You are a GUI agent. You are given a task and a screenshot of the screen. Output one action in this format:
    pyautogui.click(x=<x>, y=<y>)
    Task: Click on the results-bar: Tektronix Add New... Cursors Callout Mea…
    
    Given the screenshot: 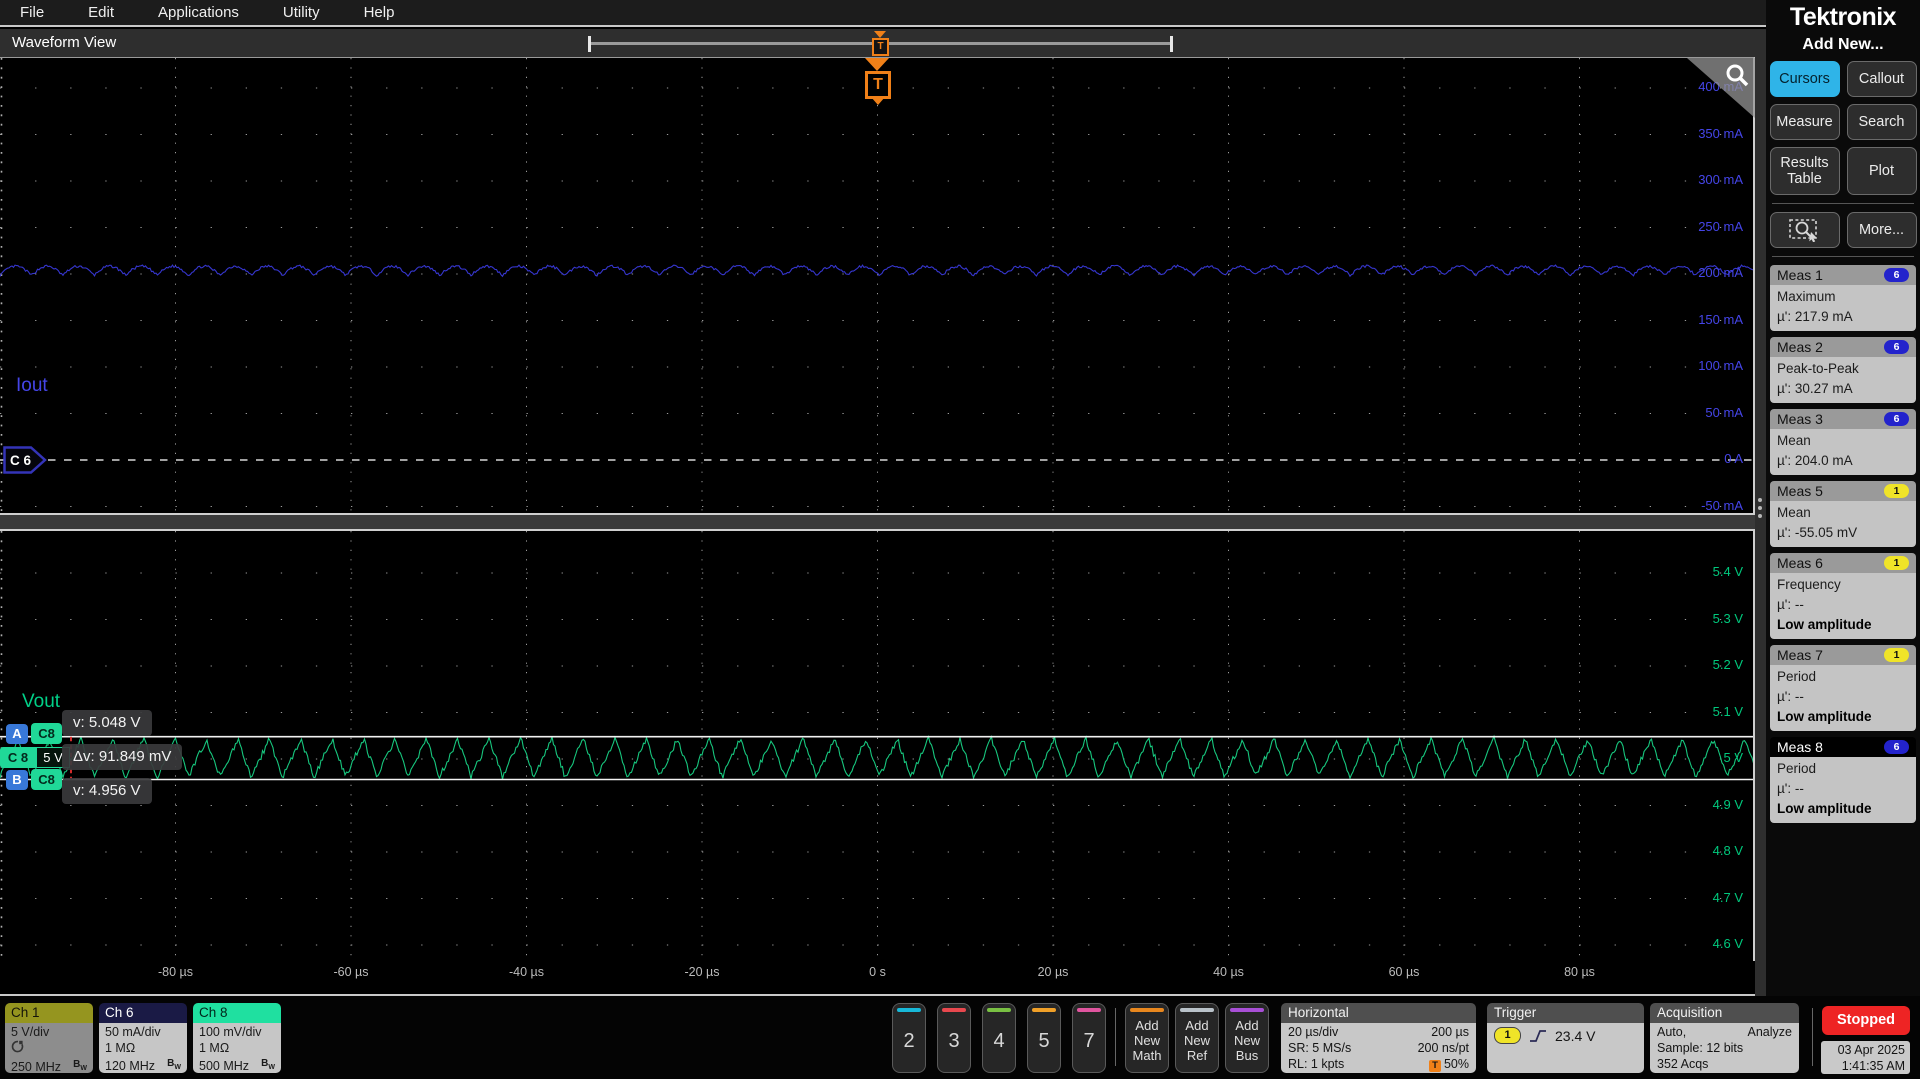 What is the action you would take?
    pyautogui.click(x=1843, y=539)
    